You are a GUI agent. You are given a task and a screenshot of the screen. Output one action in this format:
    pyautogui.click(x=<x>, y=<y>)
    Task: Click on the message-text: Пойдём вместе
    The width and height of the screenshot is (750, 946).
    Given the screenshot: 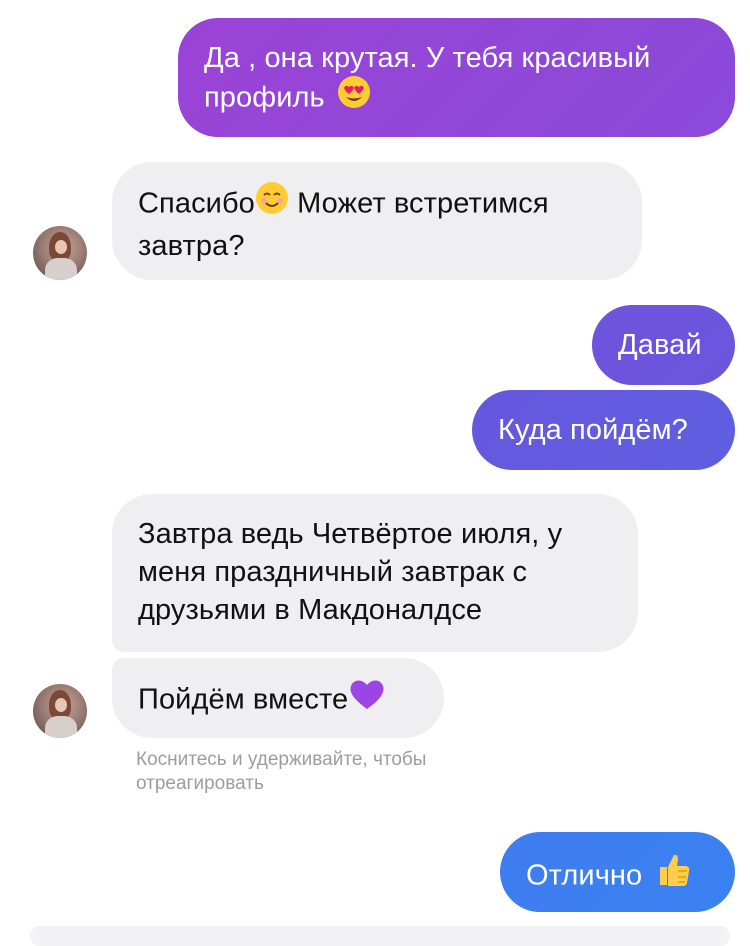 What is the action you would take?
    pyautogui.click(x=243, y=699)
    